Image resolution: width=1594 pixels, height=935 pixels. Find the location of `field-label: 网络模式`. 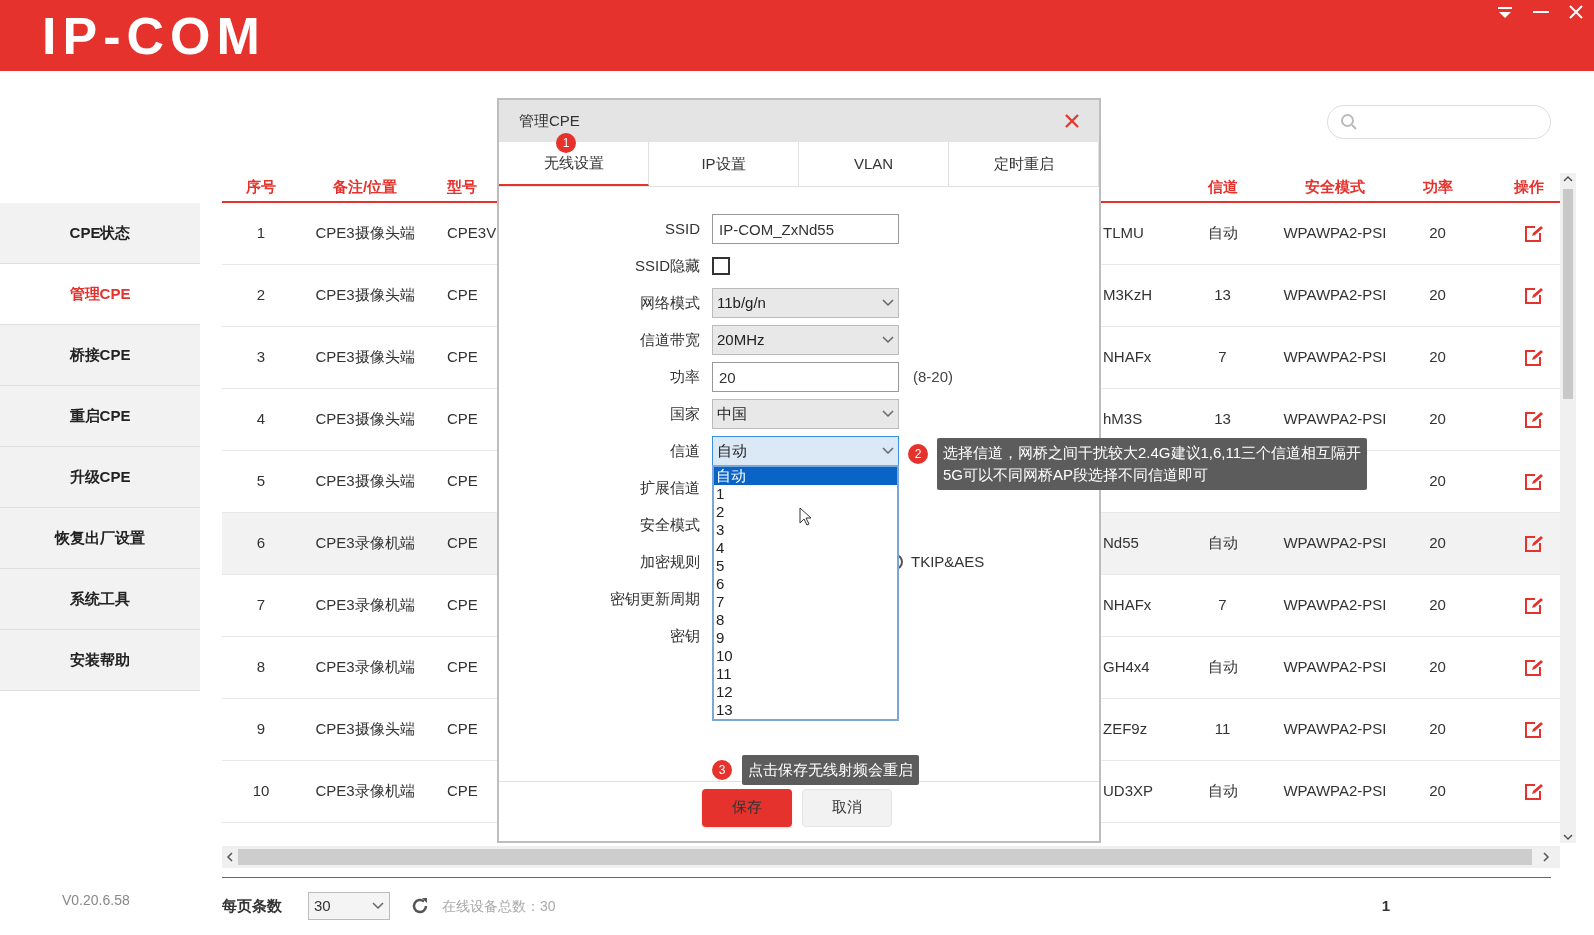

field-label: 网络模式 is located at coordinates (670, 302).